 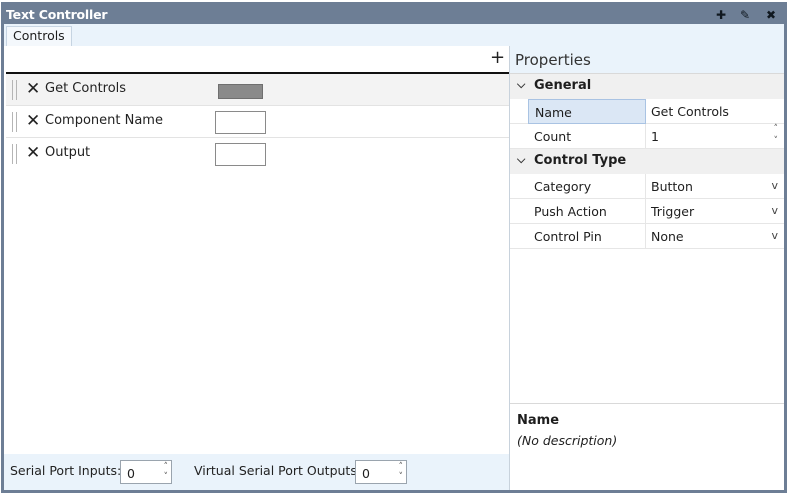 What do you see at coordinates (567, 440) in the screenshot?
I see `description-text: (No description)` at bounding box center [567, 440].